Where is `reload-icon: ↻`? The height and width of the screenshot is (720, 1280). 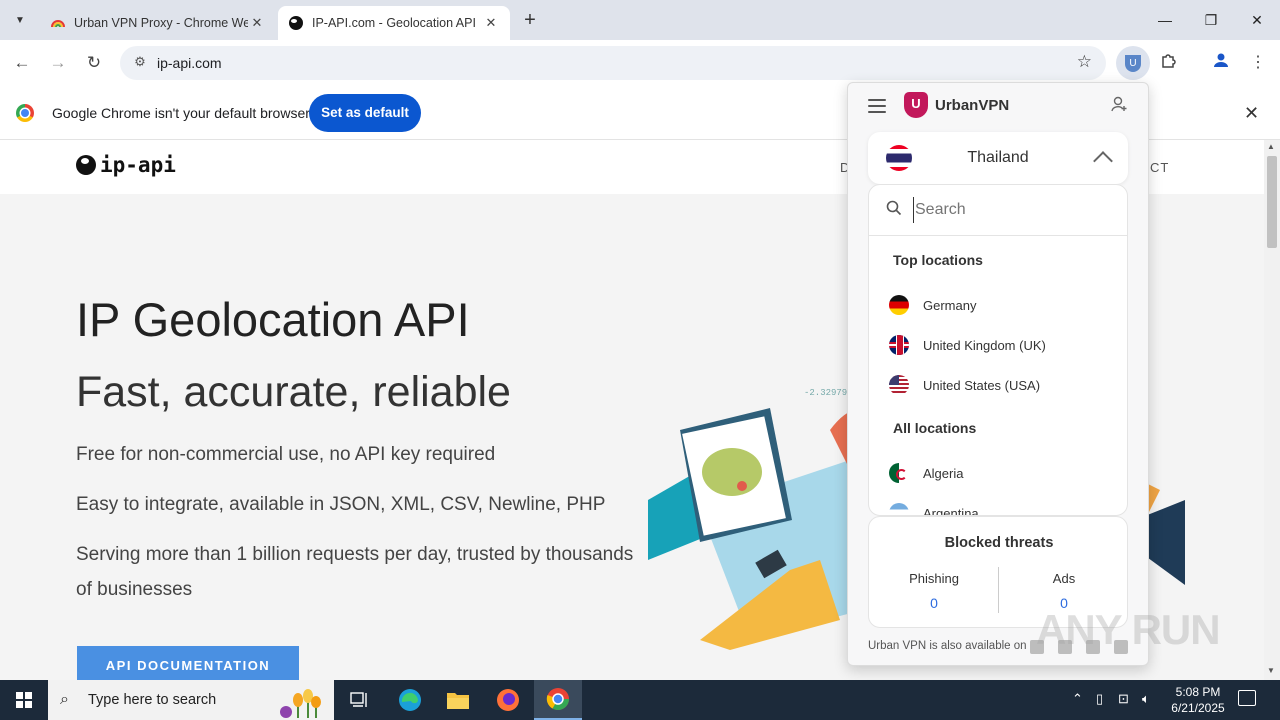 reload-icon: ↻ is located at coordinates (94, 63).